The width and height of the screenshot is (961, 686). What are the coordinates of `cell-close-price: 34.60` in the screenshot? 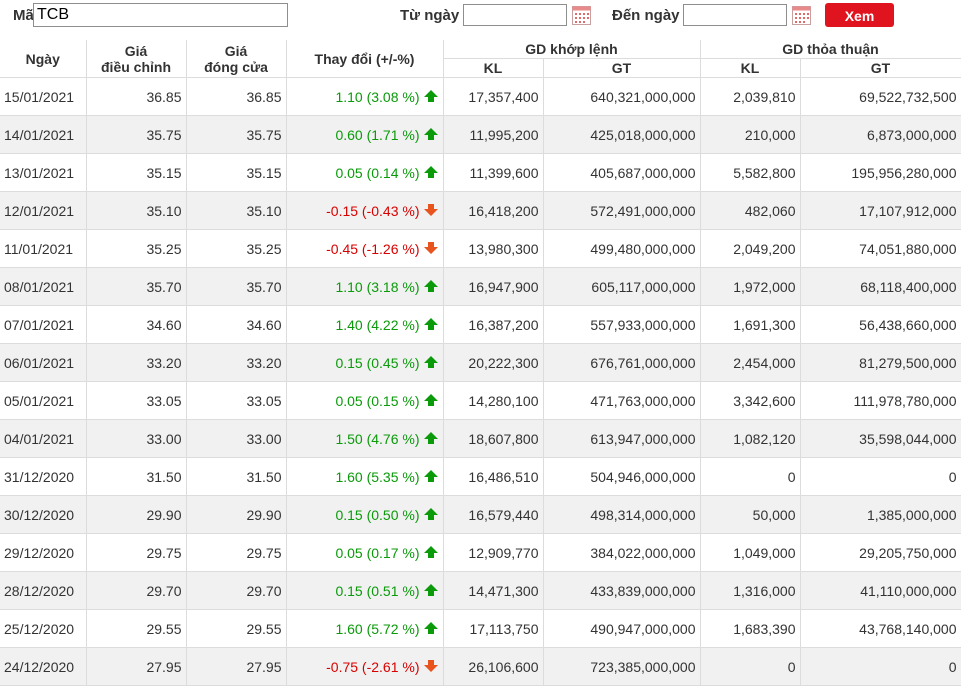 It's located at (236, 324).